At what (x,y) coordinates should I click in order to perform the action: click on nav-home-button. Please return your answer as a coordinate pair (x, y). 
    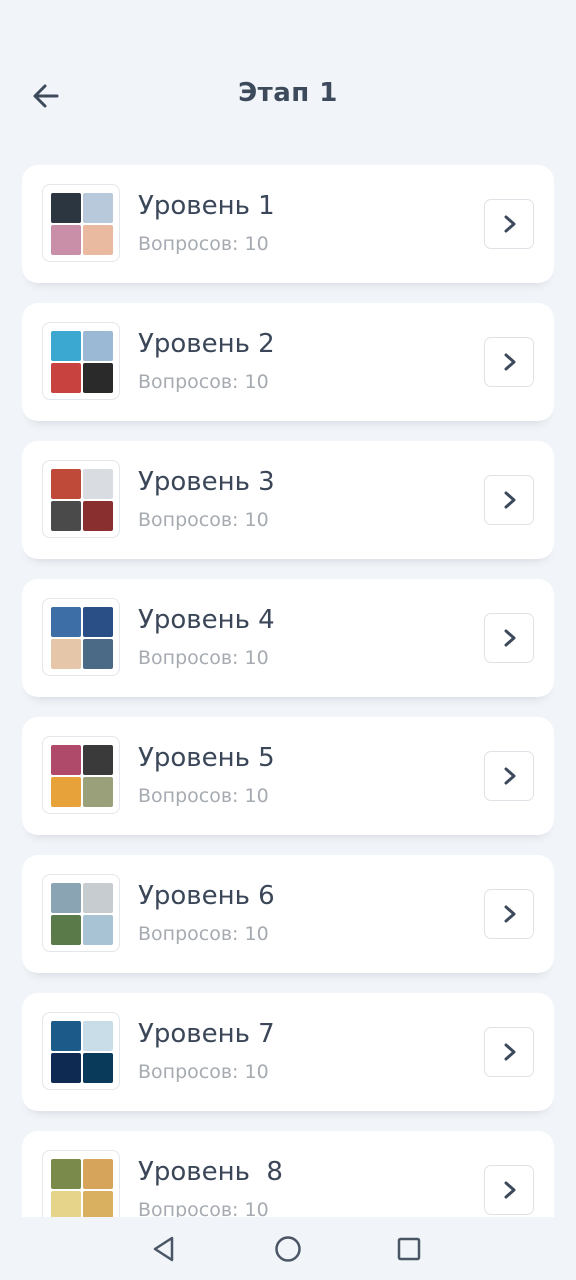
    Looking at the image, I should click on (288, 1249).